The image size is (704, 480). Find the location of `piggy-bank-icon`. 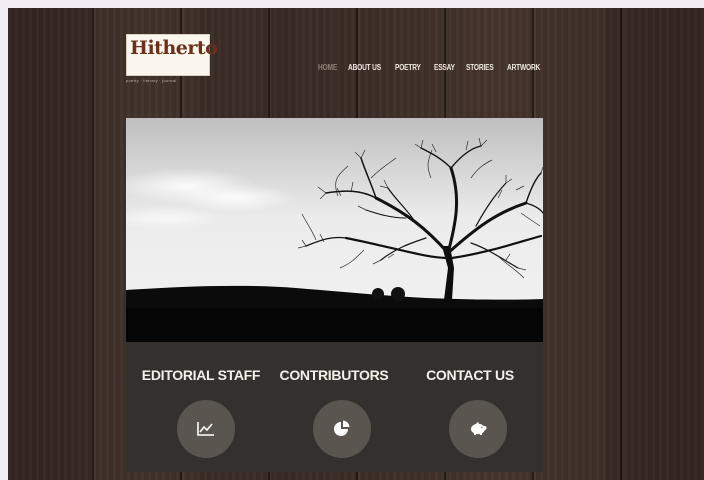

piggy-bank-icon is located at coordinates (479, 428).